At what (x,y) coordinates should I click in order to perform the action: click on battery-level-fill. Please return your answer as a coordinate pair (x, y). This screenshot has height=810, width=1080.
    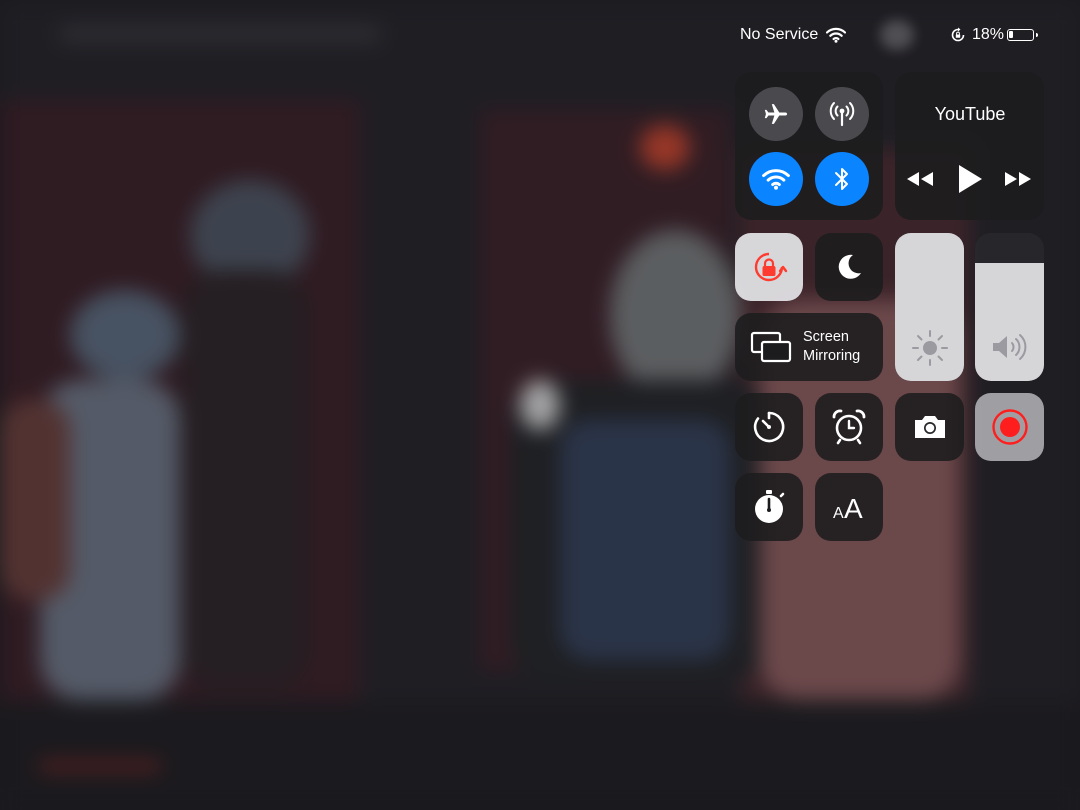
    Looking at the image, I should click on (1011, 34).